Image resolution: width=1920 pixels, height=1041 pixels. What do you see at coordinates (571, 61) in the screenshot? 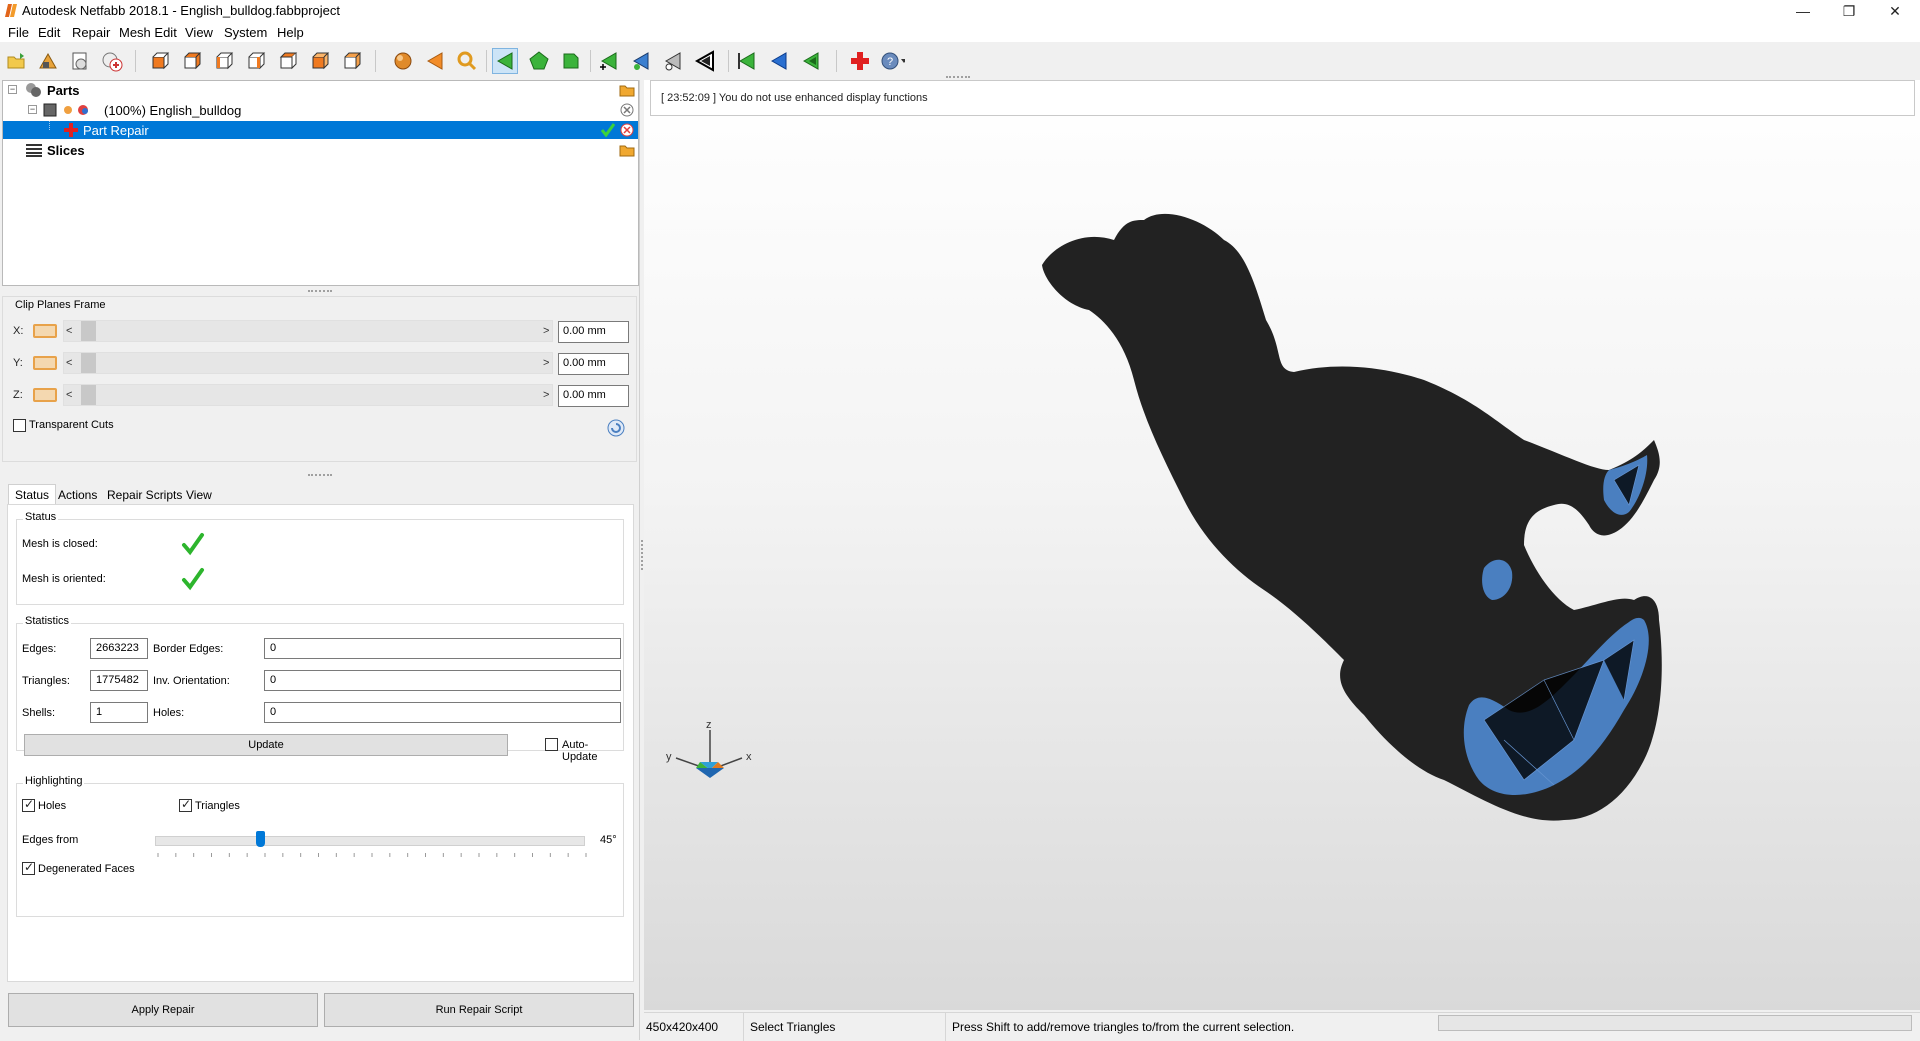
I see `select-shell-button` at bounding box center [571, 61].